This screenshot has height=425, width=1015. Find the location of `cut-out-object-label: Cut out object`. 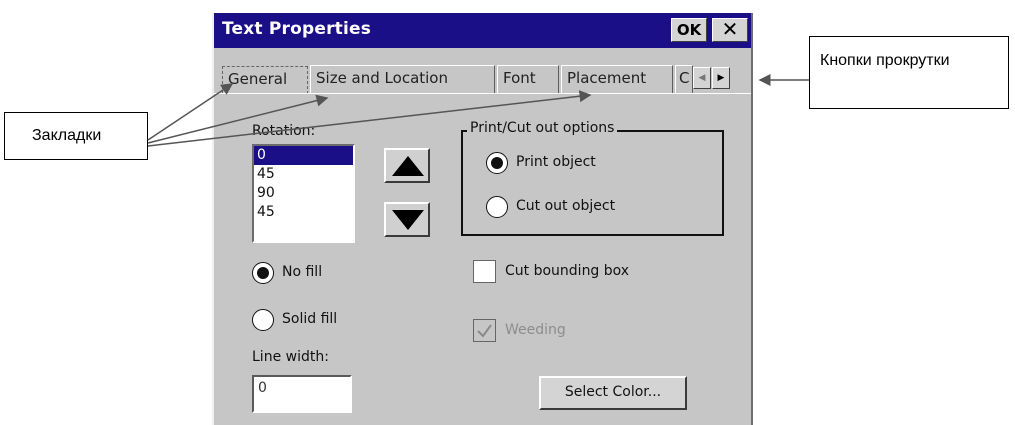

cut-out-object-label: Cut out object is located at coordinates (566, 206).